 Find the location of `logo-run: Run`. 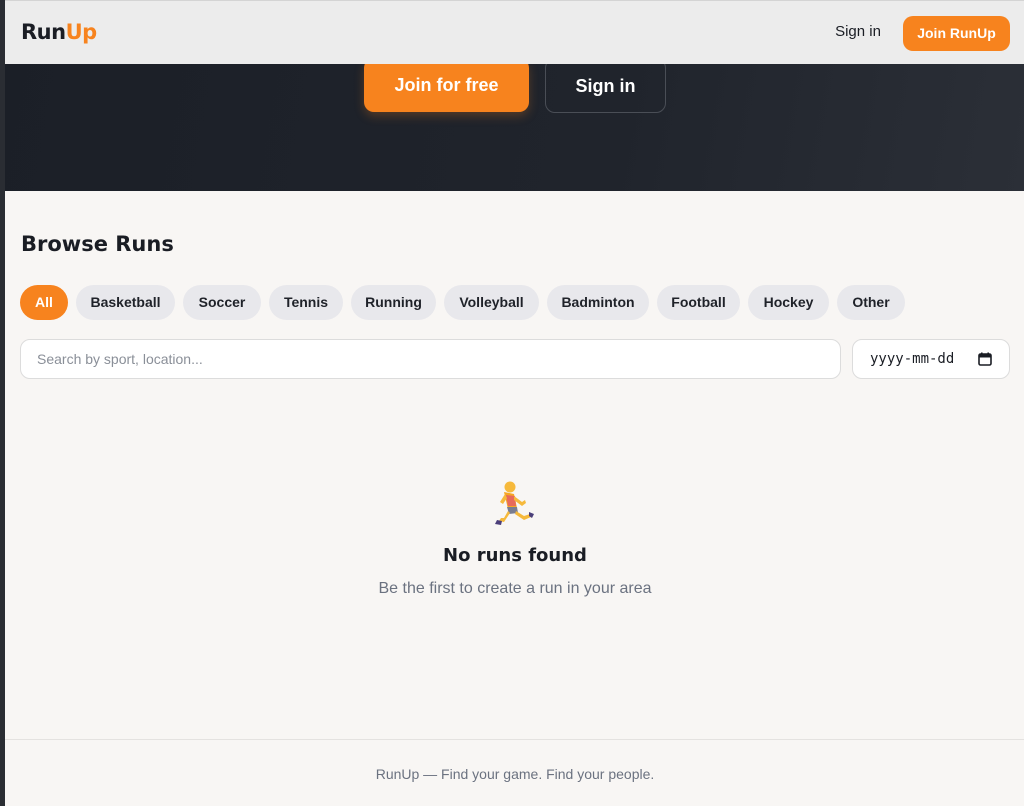

logo-run: Run is located at coordinates (43, 32).